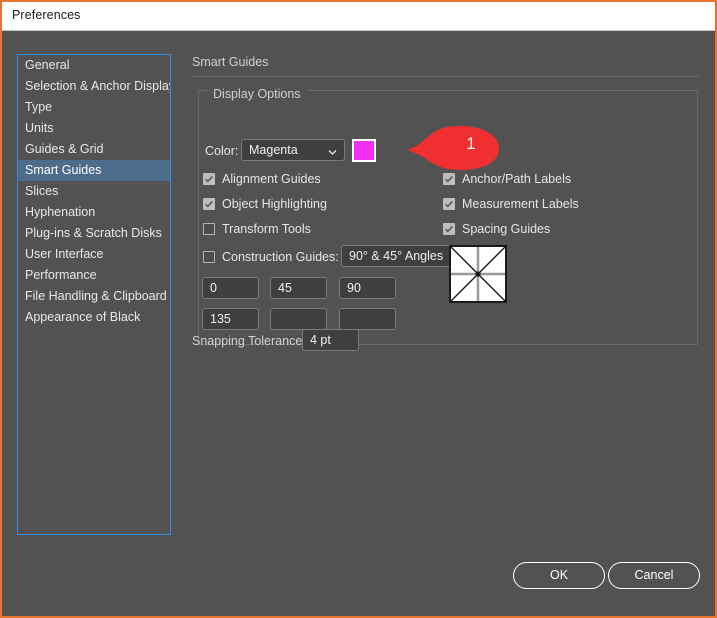 The height and width of the screenshot is (618, 717). I want to click on checkbox-label: Measurement Labels, so click(520, 204).